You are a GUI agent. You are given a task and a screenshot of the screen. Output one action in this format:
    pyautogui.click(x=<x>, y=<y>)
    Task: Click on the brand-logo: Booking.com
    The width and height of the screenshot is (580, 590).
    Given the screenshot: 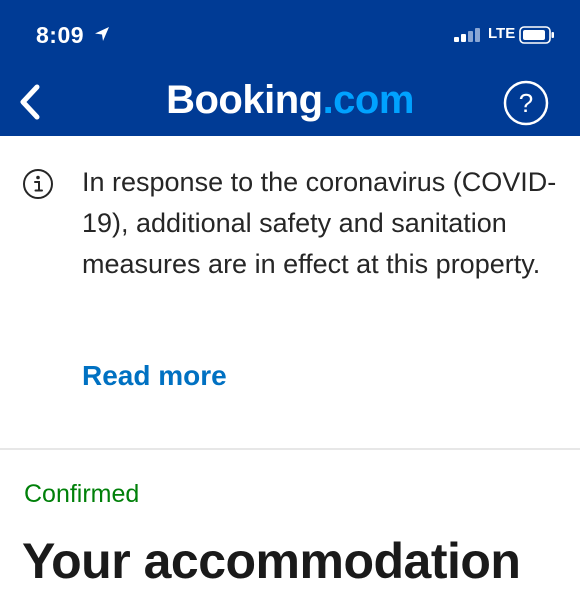 What is the action you would take?
    pyautogui.click(x=290, y=100)
    